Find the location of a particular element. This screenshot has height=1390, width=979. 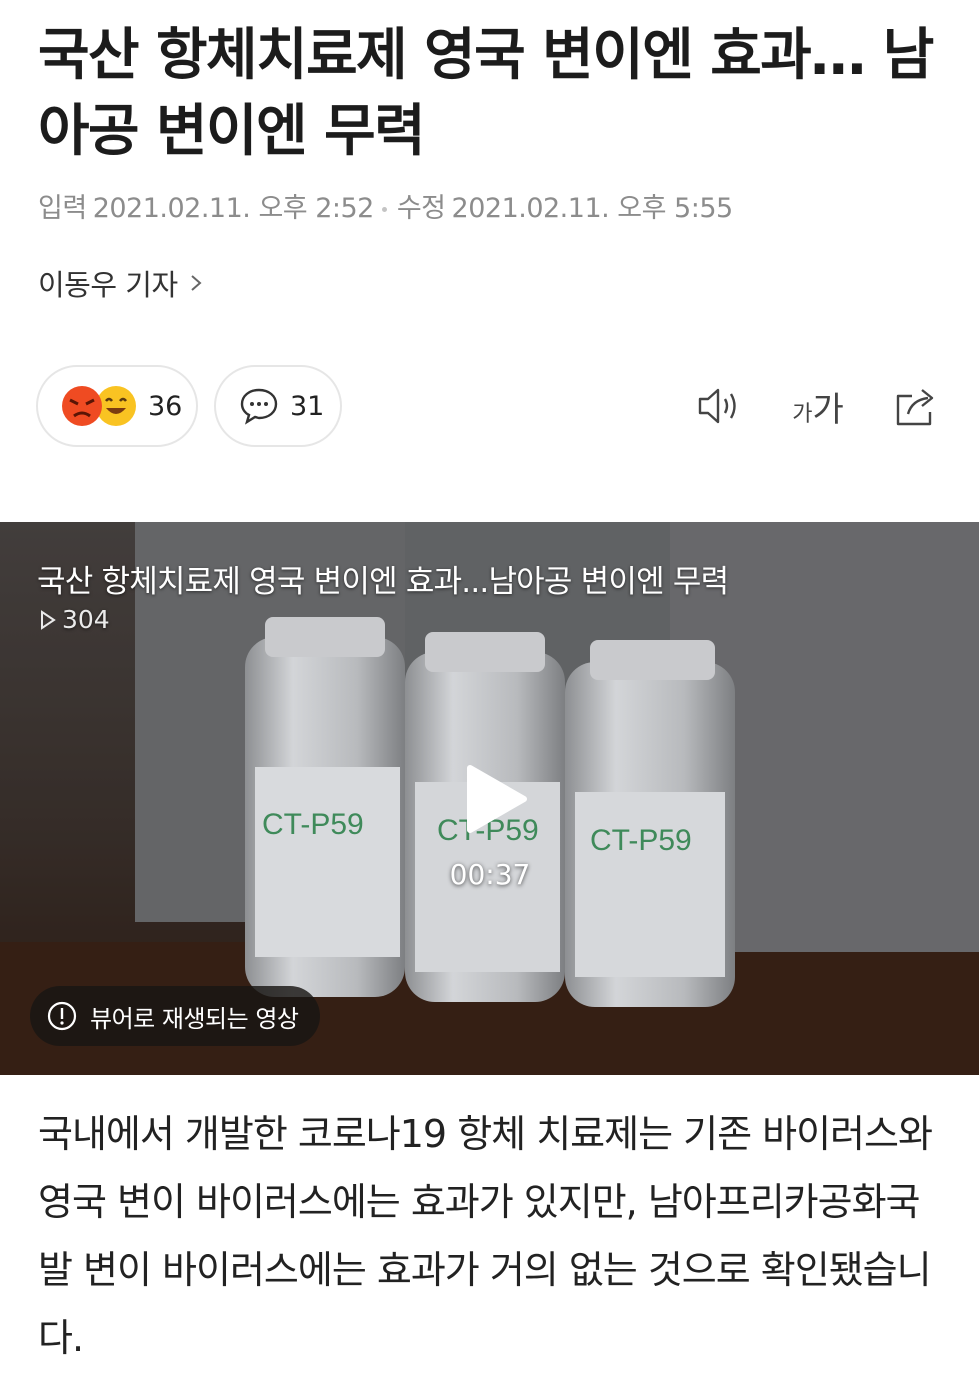

meta-separator is located at coordinates (384, 209).